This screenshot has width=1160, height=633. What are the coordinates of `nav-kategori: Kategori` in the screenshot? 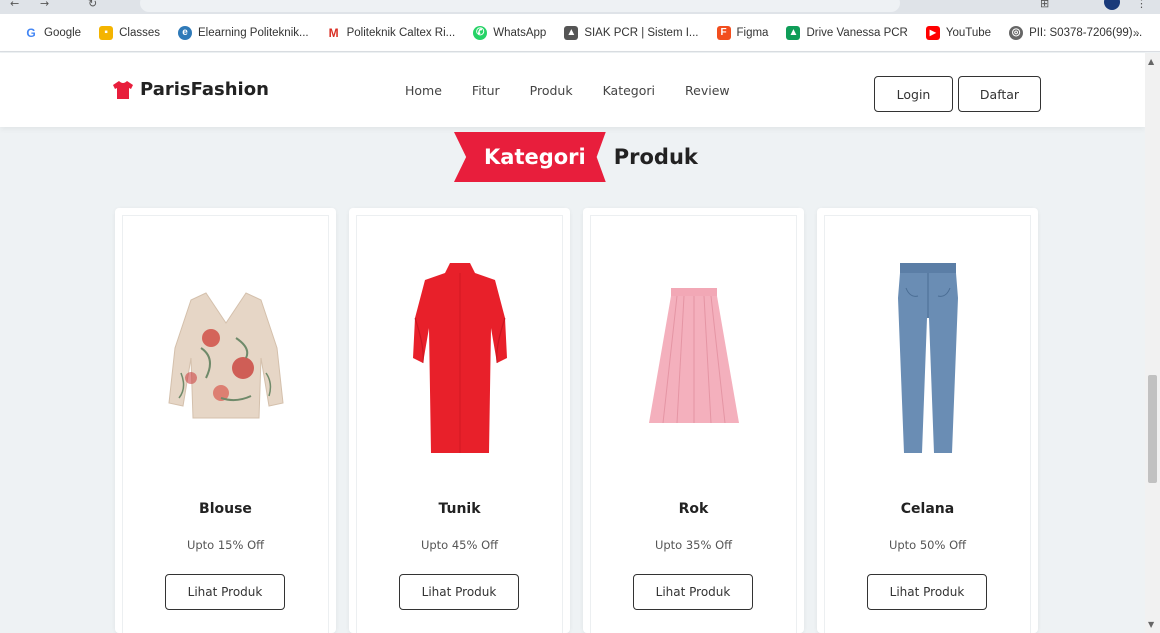 It's located at (629, 90).